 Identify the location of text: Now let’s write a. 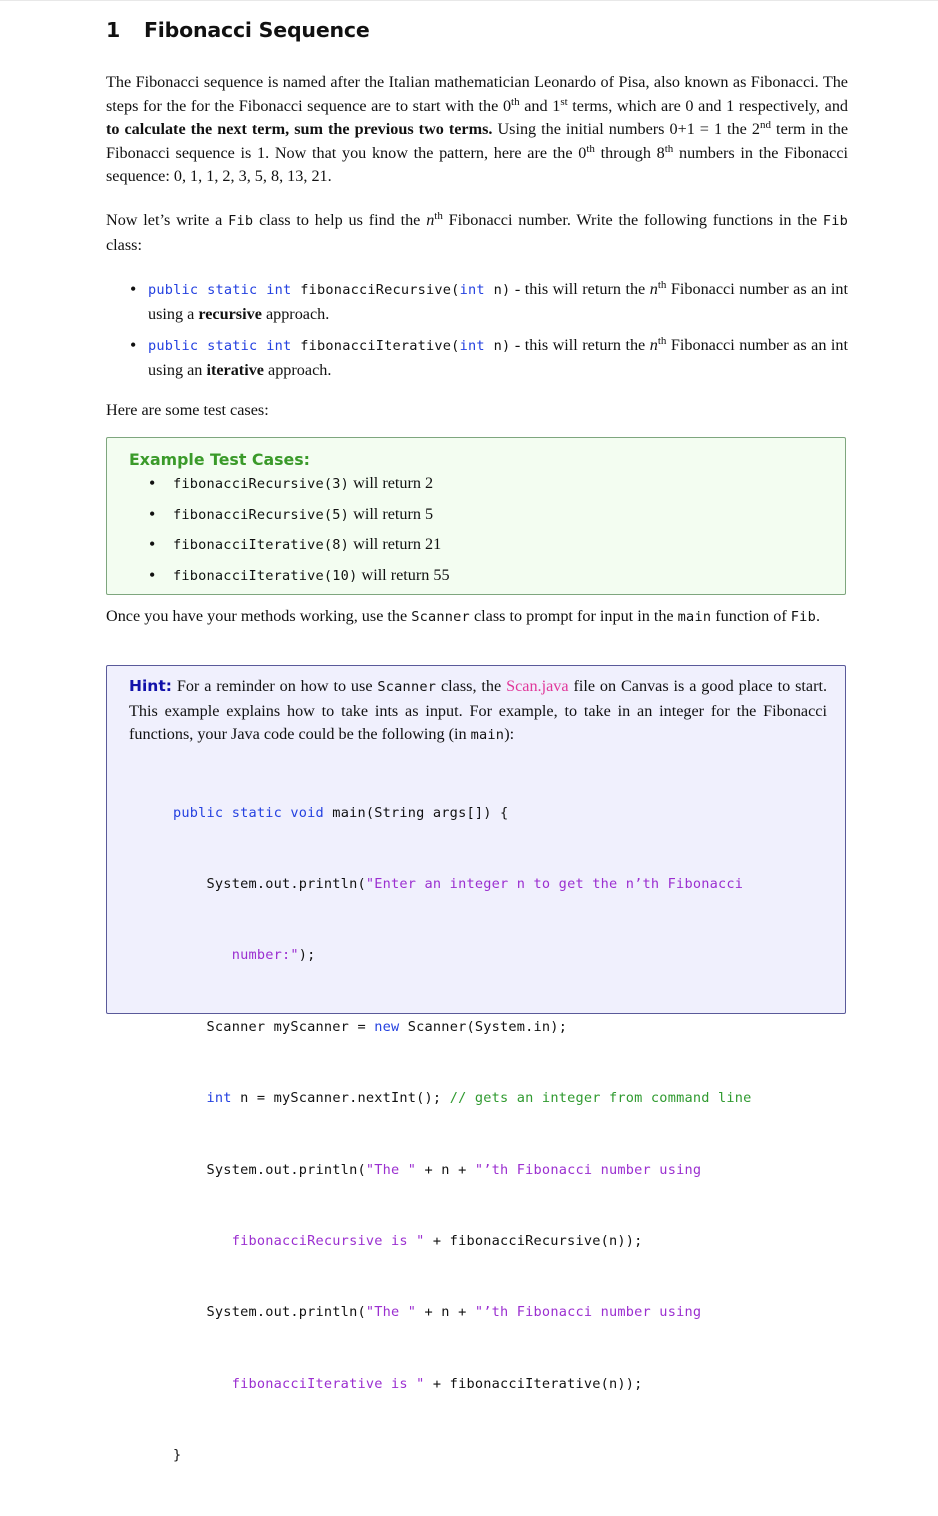
(167, 220).